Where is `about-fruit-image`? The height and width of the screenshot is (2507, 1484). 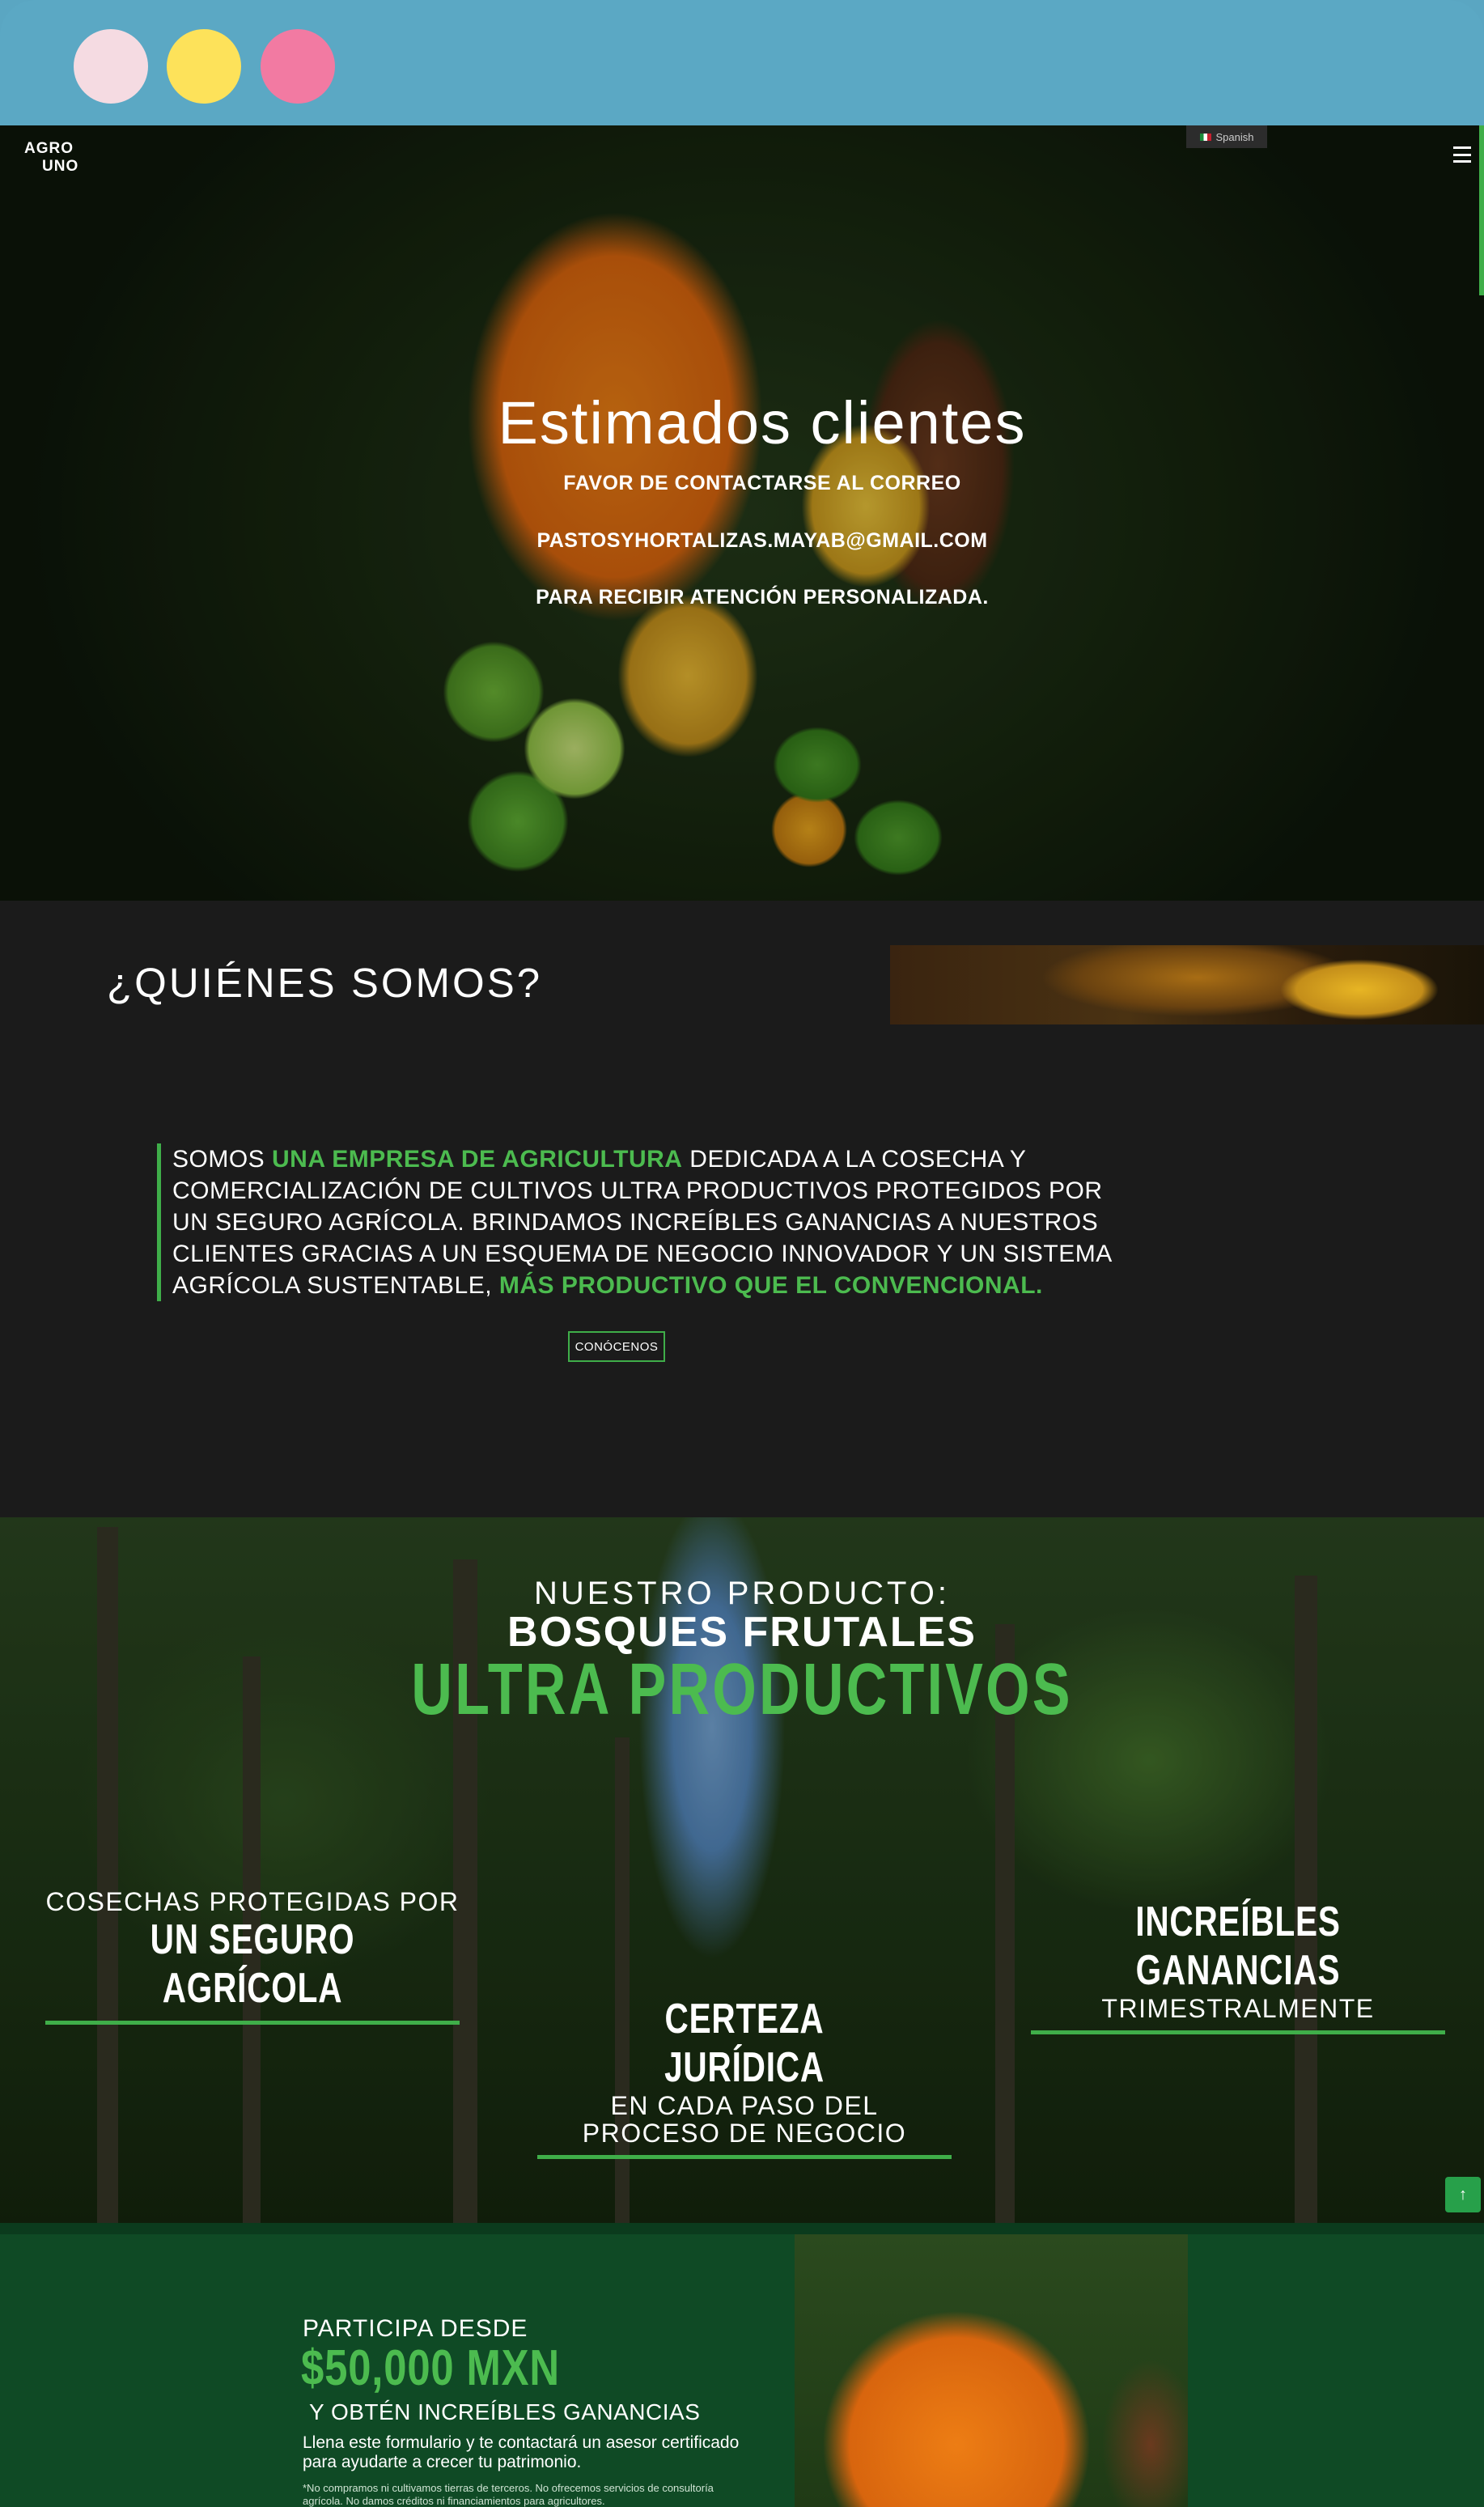 about-fruit-image is located at coordinates (1187, 984).